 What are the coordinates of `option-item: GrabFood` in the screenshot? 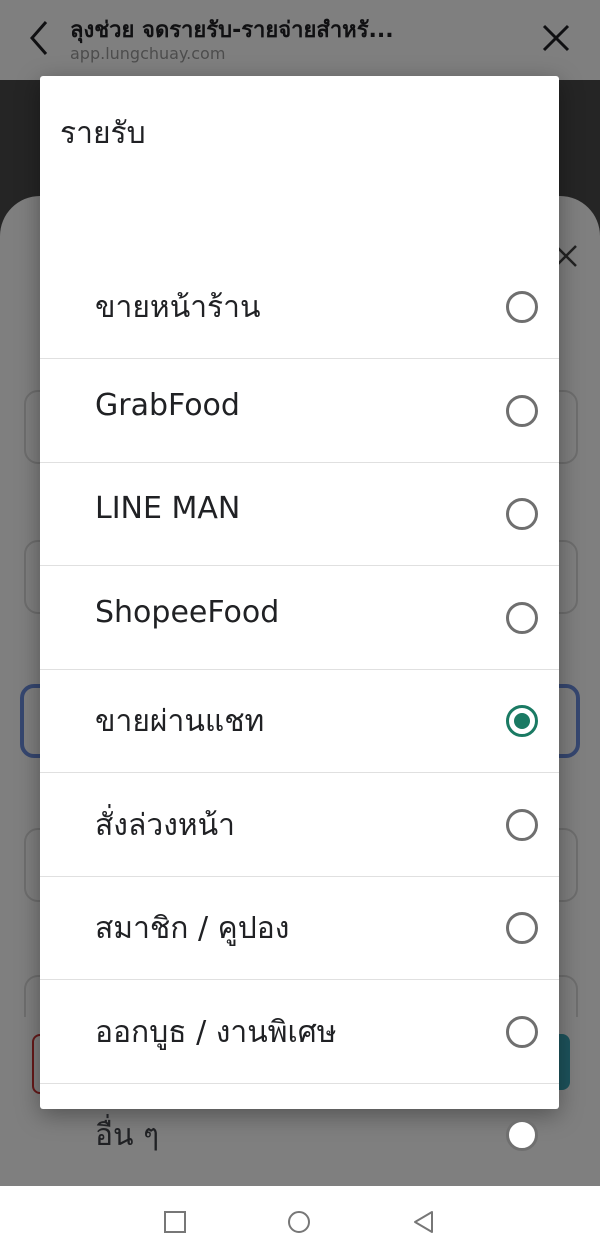 It's located at (299, 411).